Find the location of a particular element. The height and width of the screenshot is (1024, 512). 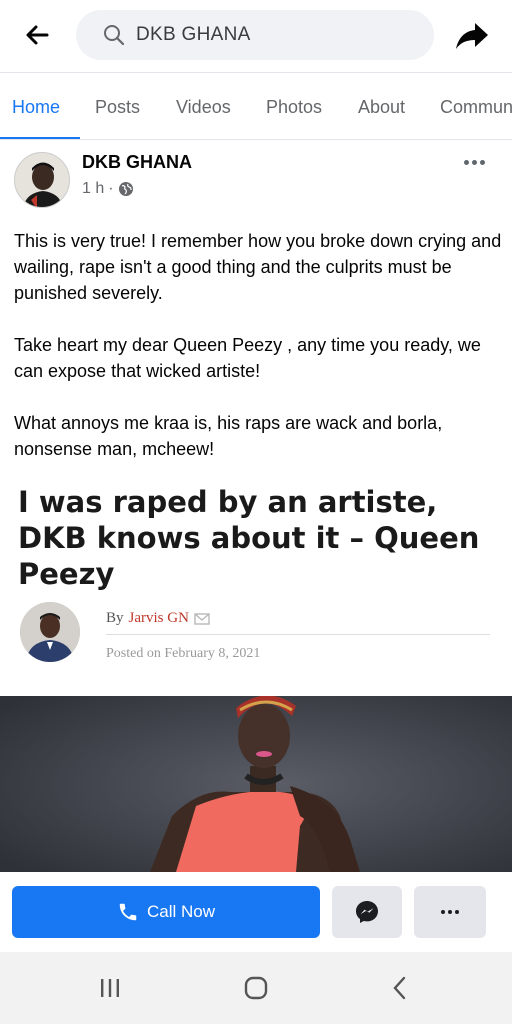

home-button is located at coordinates (256, 988).